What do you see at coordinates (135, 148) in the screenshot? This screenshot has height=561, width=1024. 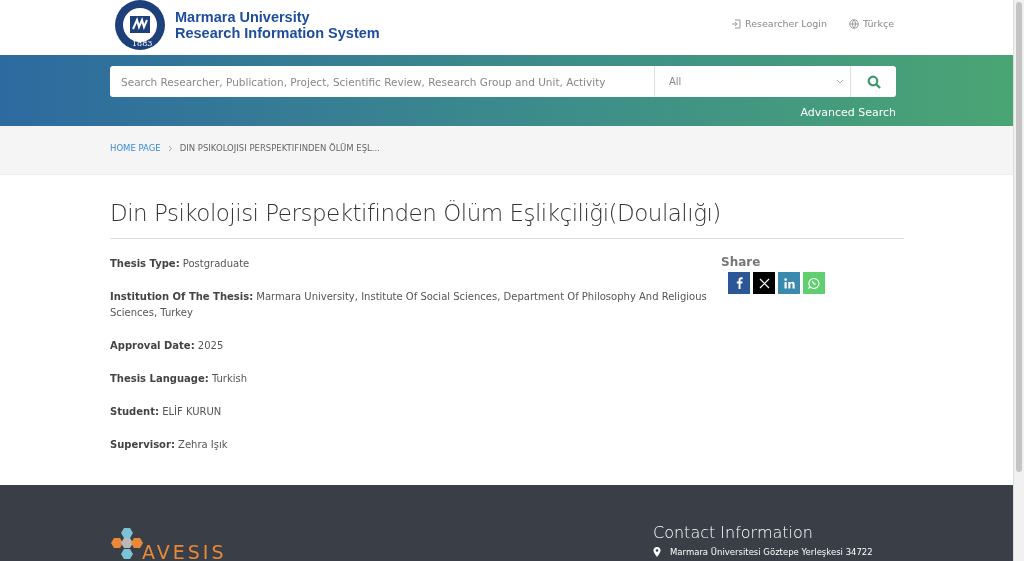 I see `breadcrumb-item: HOME PAGE` at bounding box center [135, 148].